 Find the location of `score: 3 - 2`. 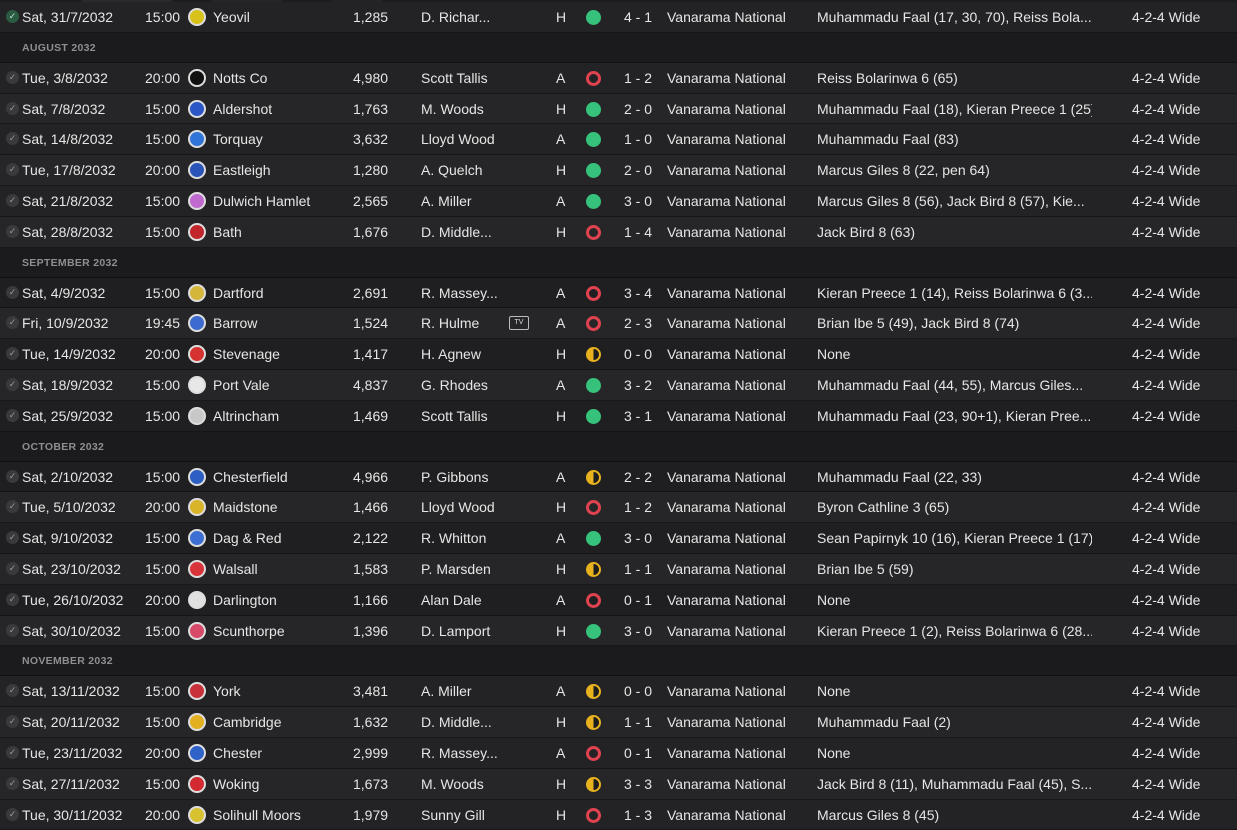

score: 3 - 2 is located at coordinates (639, 385).